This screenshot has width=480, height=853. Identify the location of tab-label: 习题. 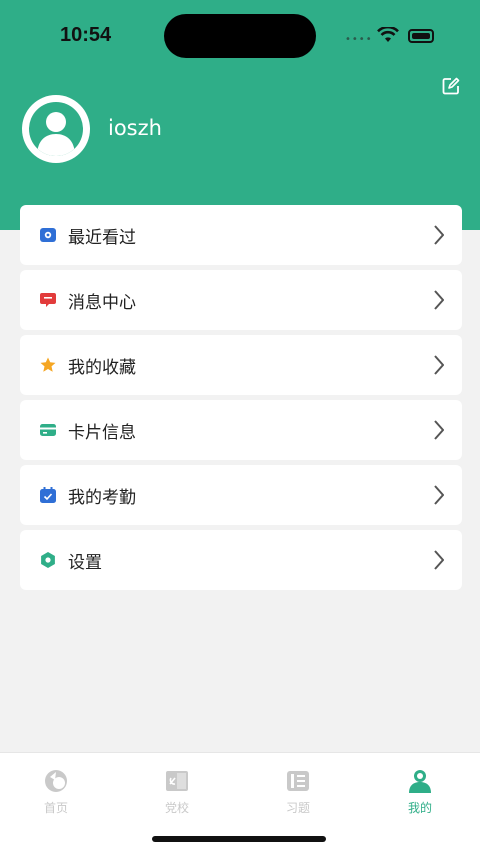
(297, 808).